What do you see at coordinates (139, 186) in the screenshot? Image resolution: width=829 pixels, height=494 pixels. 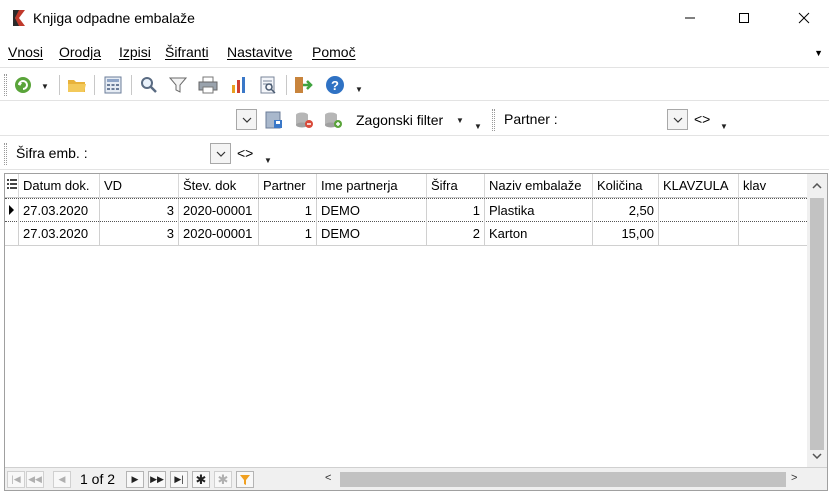 I see `column-header-vd: VD` at bounding box center [139, 186].